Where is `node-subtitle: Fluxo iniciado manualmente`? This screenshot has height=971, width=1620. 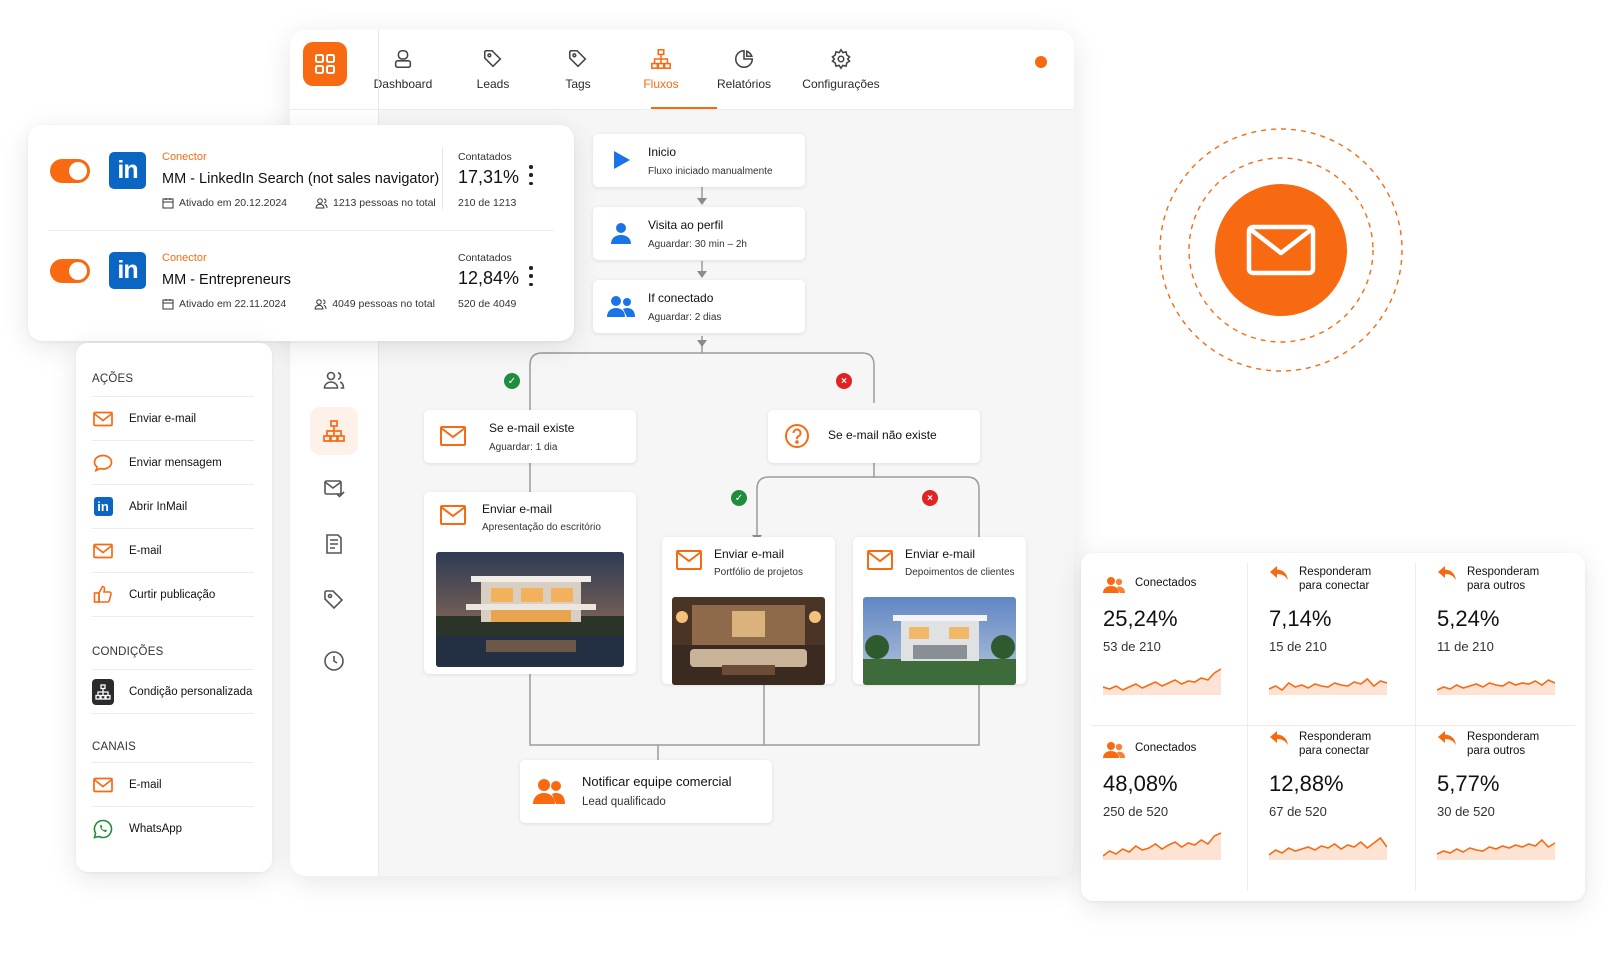 node-subtitle: Fluxo iniciado manualmente is located at coordinates (710, 171).